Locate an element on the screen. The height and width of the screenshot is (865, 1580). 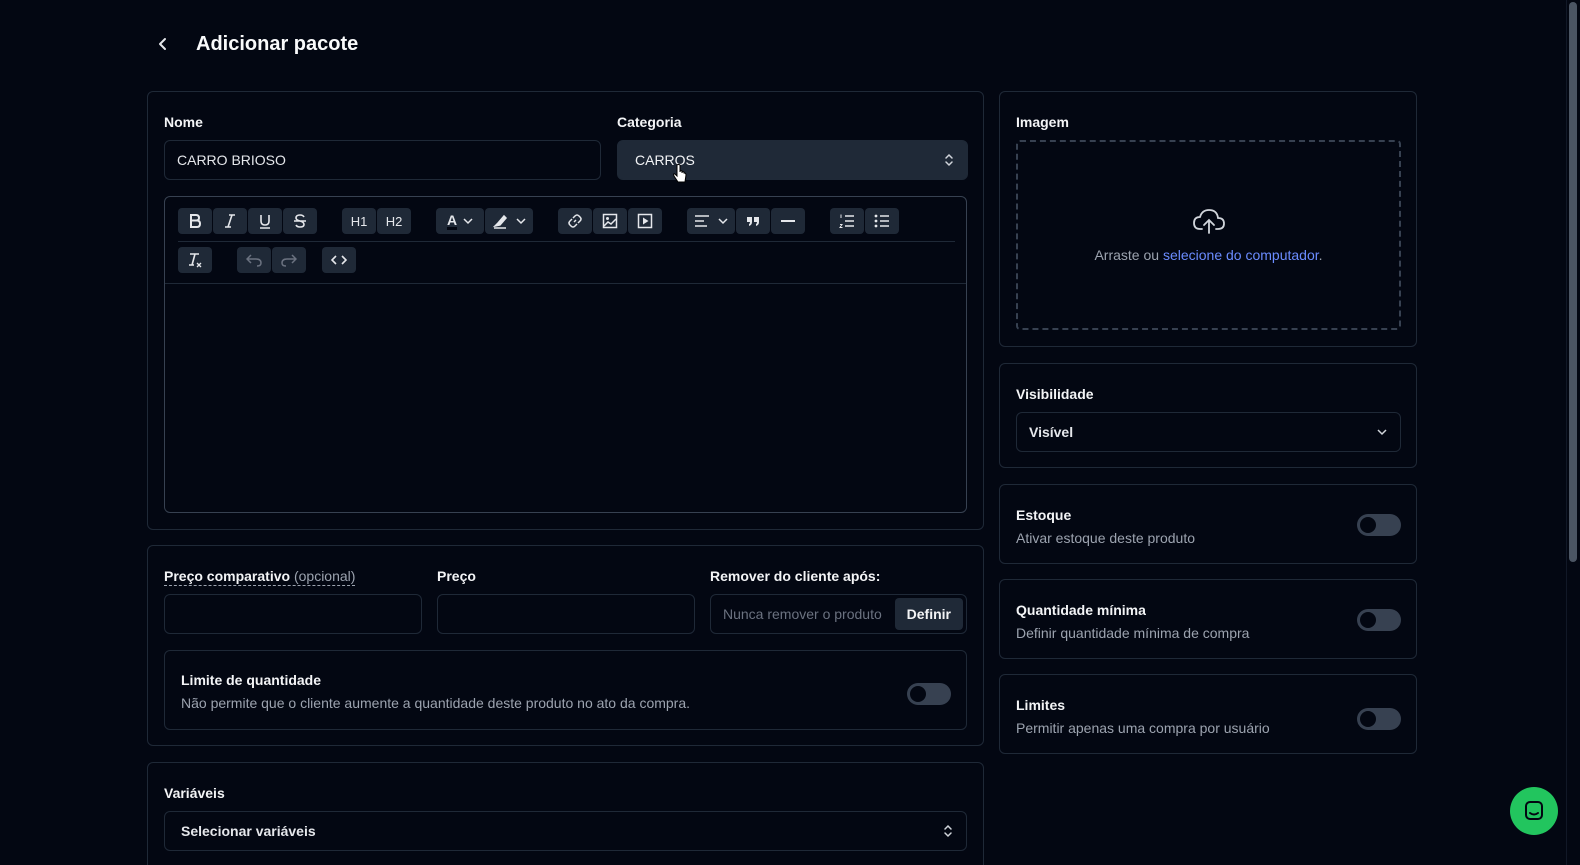
quote-icon is located at coordinates (753, 221).